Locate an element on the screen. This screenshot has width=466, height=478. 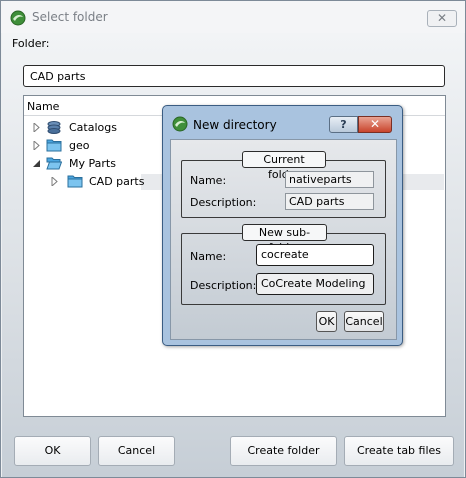
help-button: ? is located at coordinates (343, 124).